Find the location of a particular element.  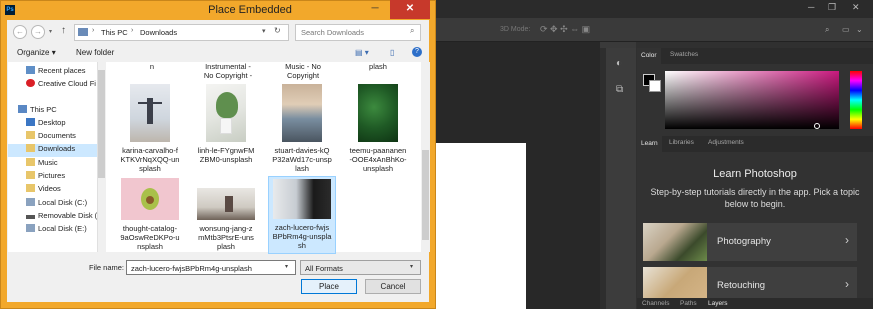

file-item-label: n is located at coordinates (152, 66).